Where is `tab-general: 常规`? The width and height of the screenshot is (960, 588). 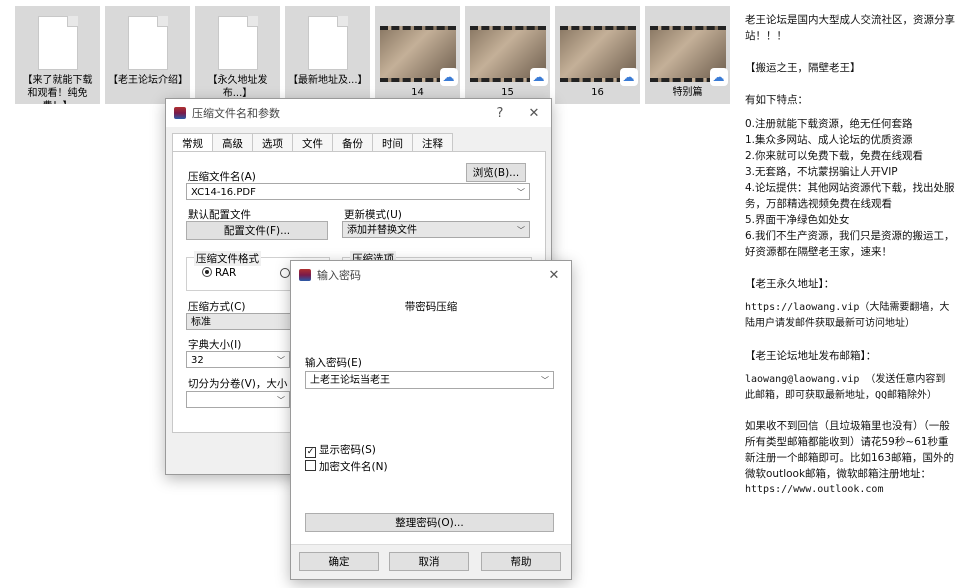
tab-general: 常规 is located at coordinates (192, 143).